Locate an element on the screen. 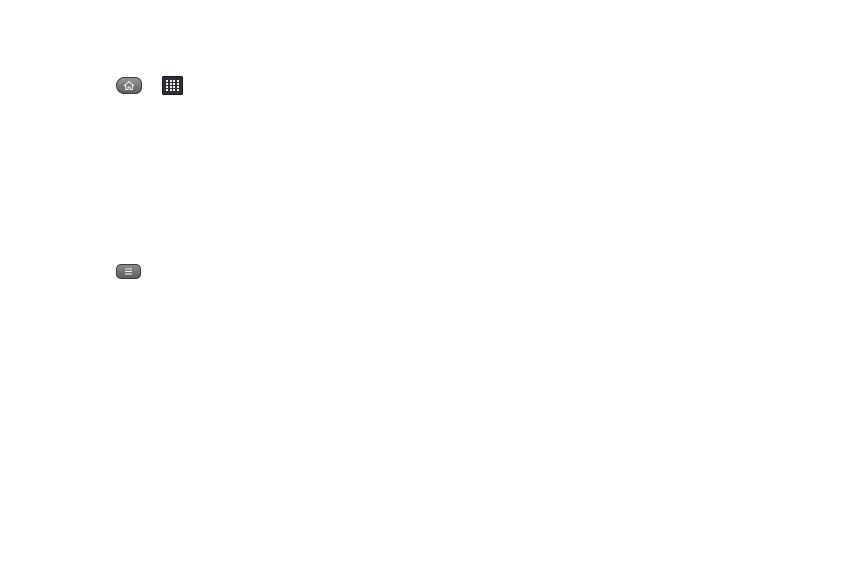 The image size is (865, 577). home-icon is located at coordinates (129, 85).